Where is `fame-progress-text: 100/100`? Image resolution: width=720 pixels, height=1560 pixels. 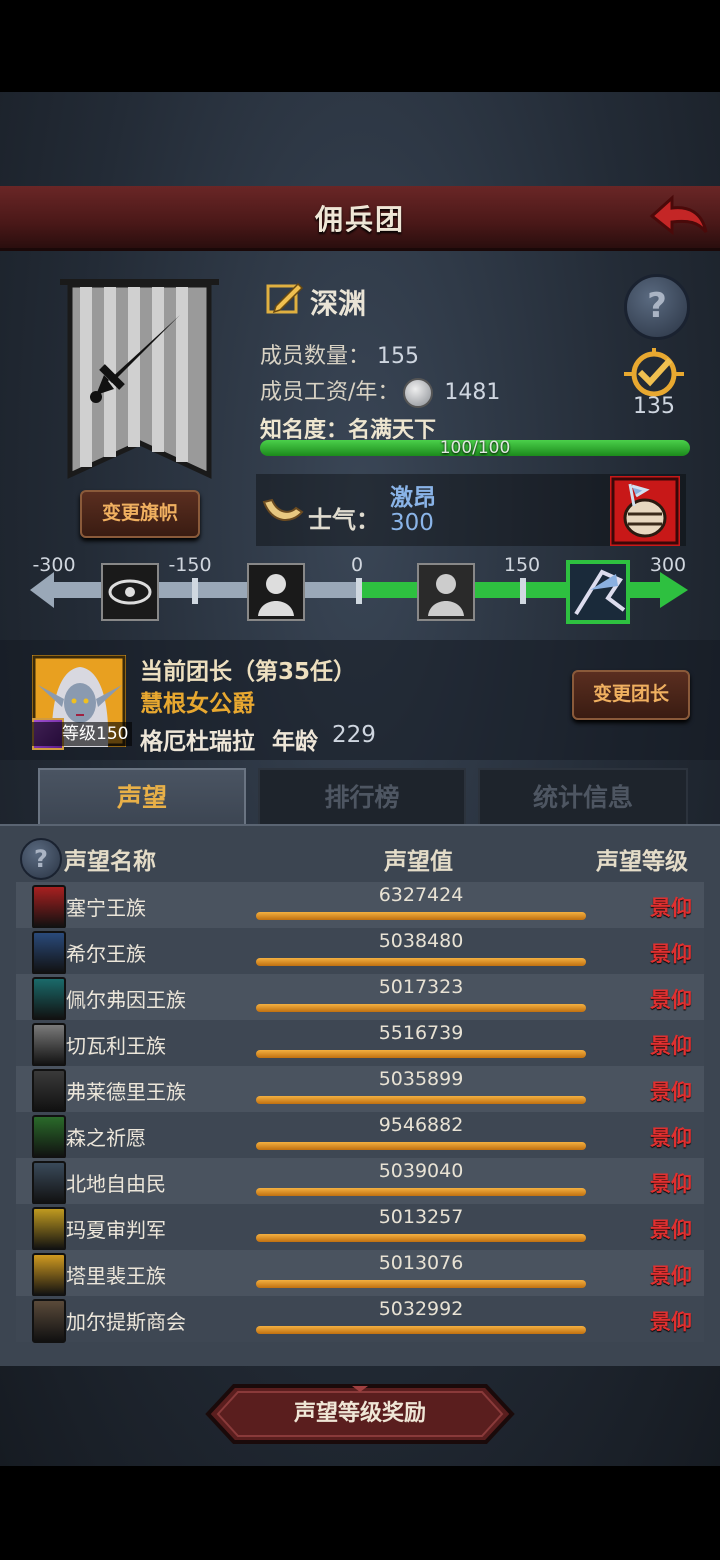 fame-progress-text: 100/100 is located at coordinates (475, 448).